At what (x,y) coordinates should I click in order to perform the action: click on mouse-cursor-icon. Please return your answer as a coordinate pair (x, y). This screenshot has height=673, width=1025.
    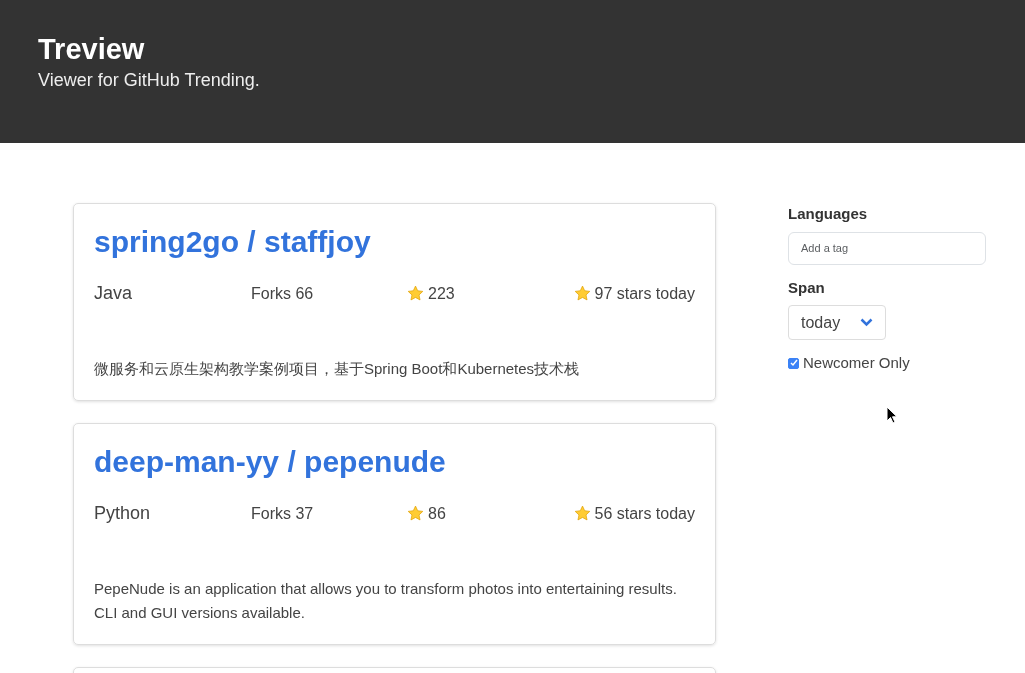
    Looking at the image, I should click on (892, 415).